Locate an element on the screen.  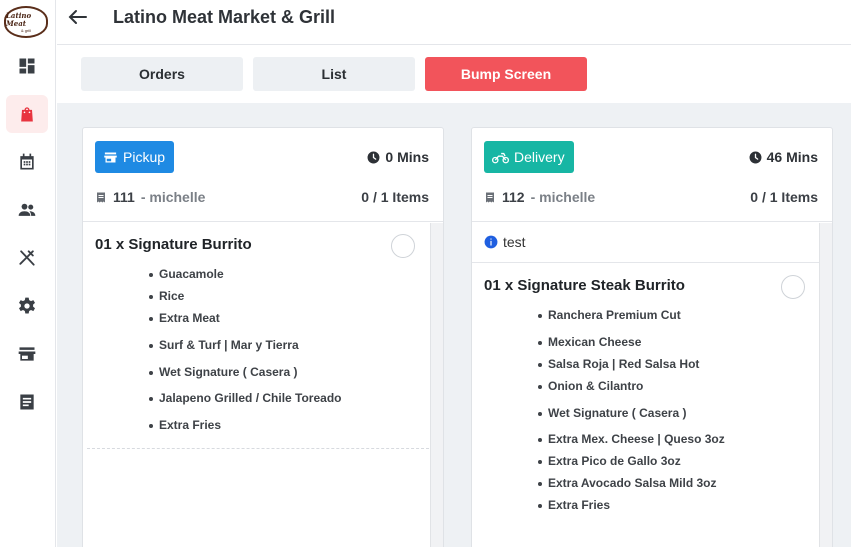
modifier-item: Rice is located at coordinates (295, 296).